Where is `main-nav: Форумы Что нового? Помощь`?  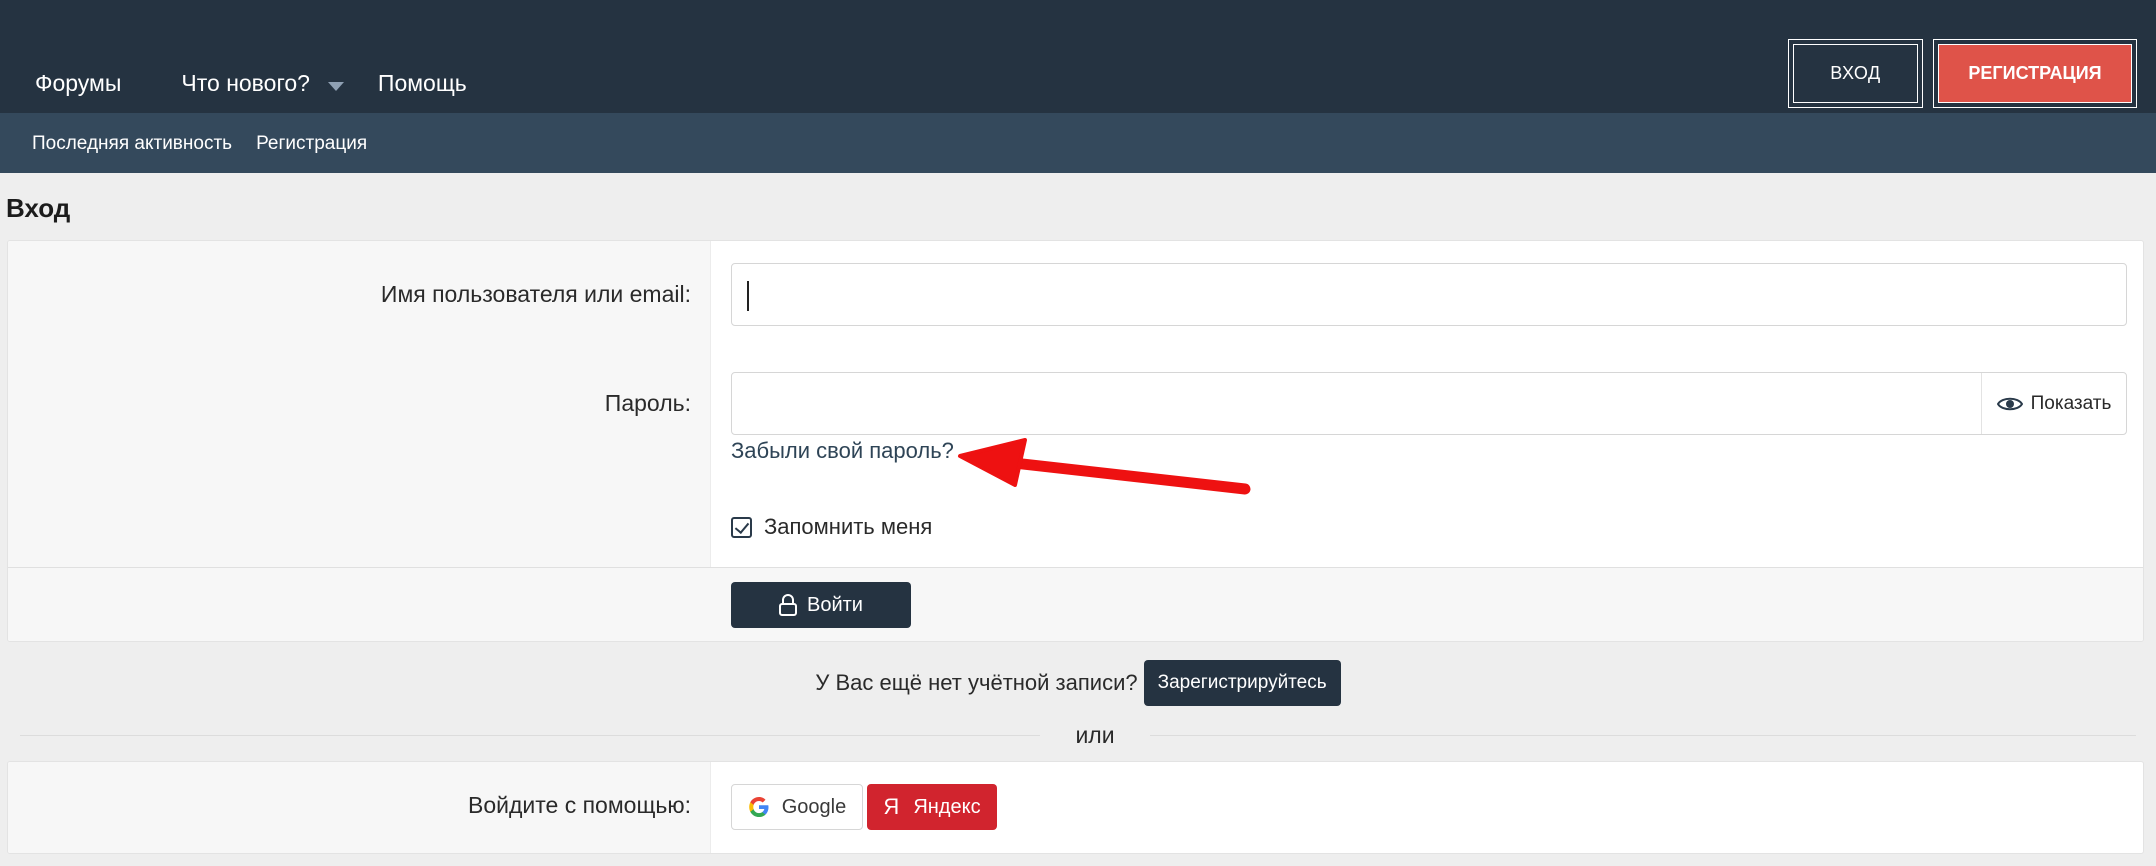 main-nav: Форумы Что нового? Помощь is located at coordinates (251, 83).